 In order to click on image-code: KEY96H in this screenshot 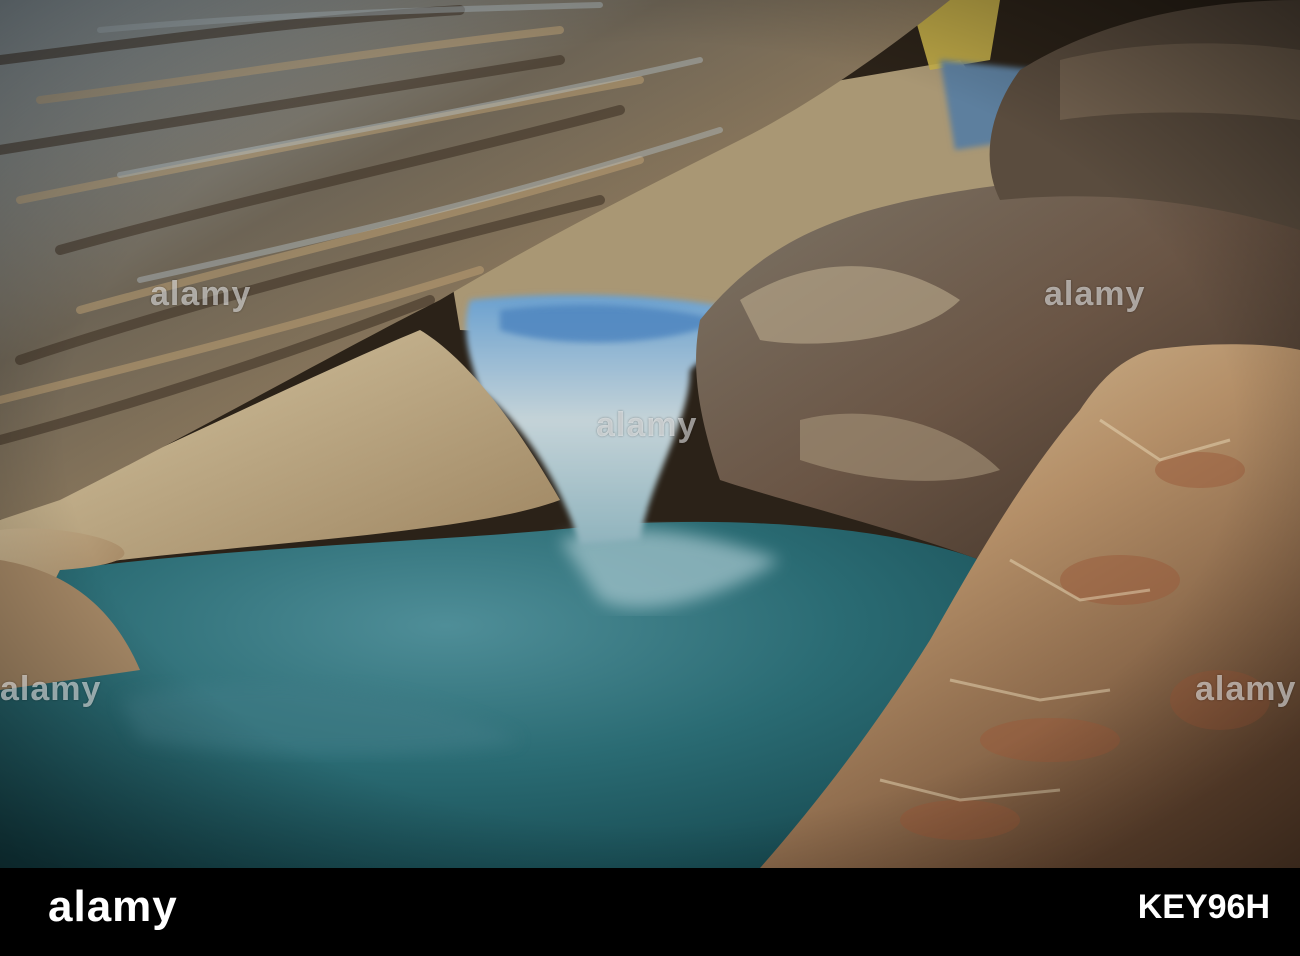, I will do `click(1203, 907)`.